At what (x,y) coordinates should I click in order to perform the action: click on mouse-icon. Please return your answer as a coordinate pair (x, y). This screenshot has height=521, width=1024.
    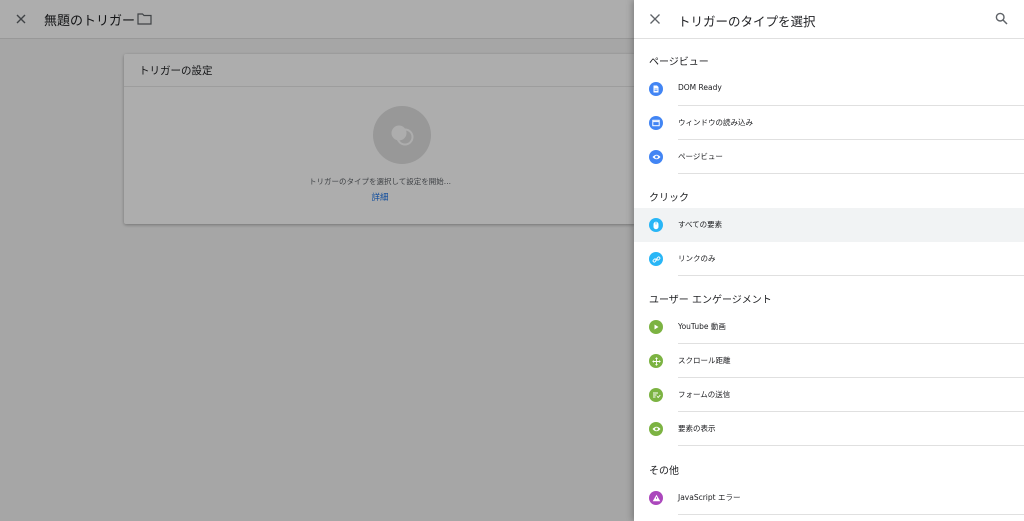
    Looking at the image, I should click on (656, 225).